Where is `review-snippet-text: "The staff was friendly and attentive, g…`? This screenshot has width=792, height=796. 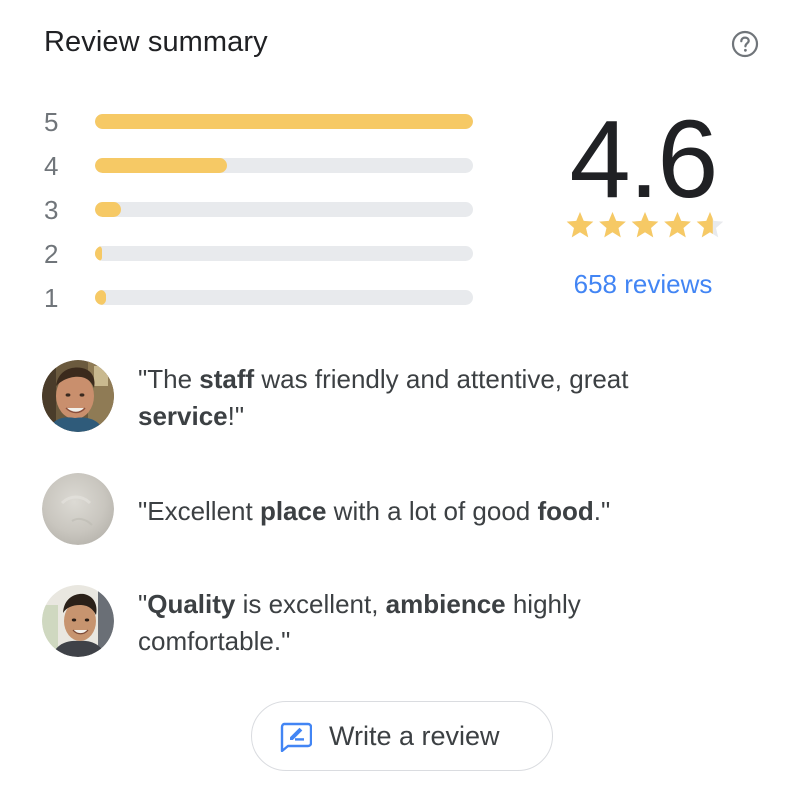 review-snippet-text: "The staff was friendly and attentive, g… is located at coordinates (428, 398).